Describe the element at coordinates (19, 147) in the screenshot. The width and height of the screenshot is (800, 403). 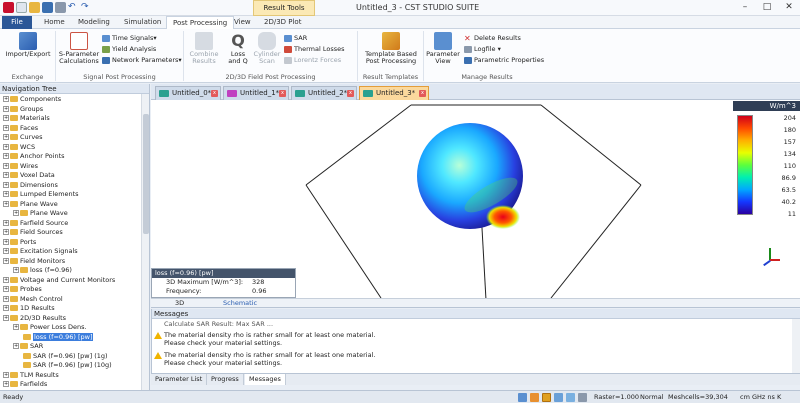
I see `tree-item: + WCS` at that location.